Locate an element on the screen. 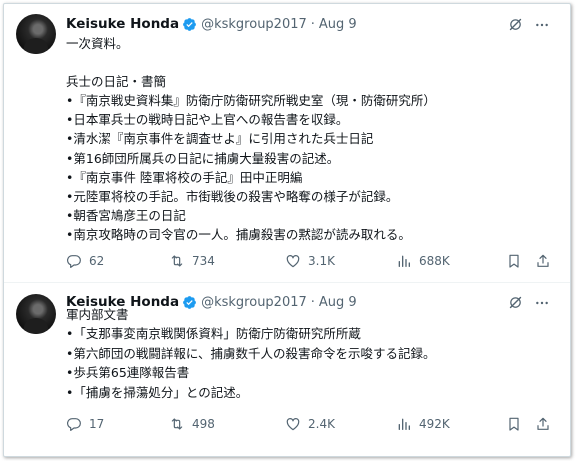 This screenshot has width=576, height=461. tweet-text-line: •「支那事変南京戦関係資料」防衛庁防衛研究所所蔵 is located at coordinates (213, 334).